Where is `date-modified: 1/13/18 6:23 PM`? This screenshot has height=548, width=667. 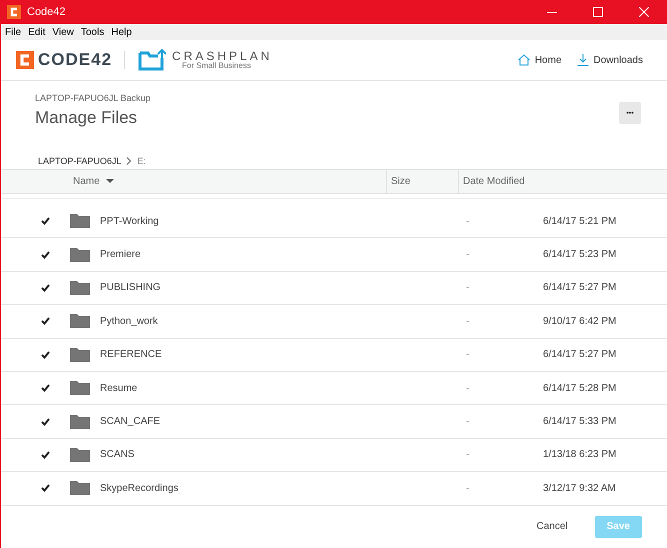
date-modified: 1/13/18 6:23 PM is located at coordinates (580, 454).